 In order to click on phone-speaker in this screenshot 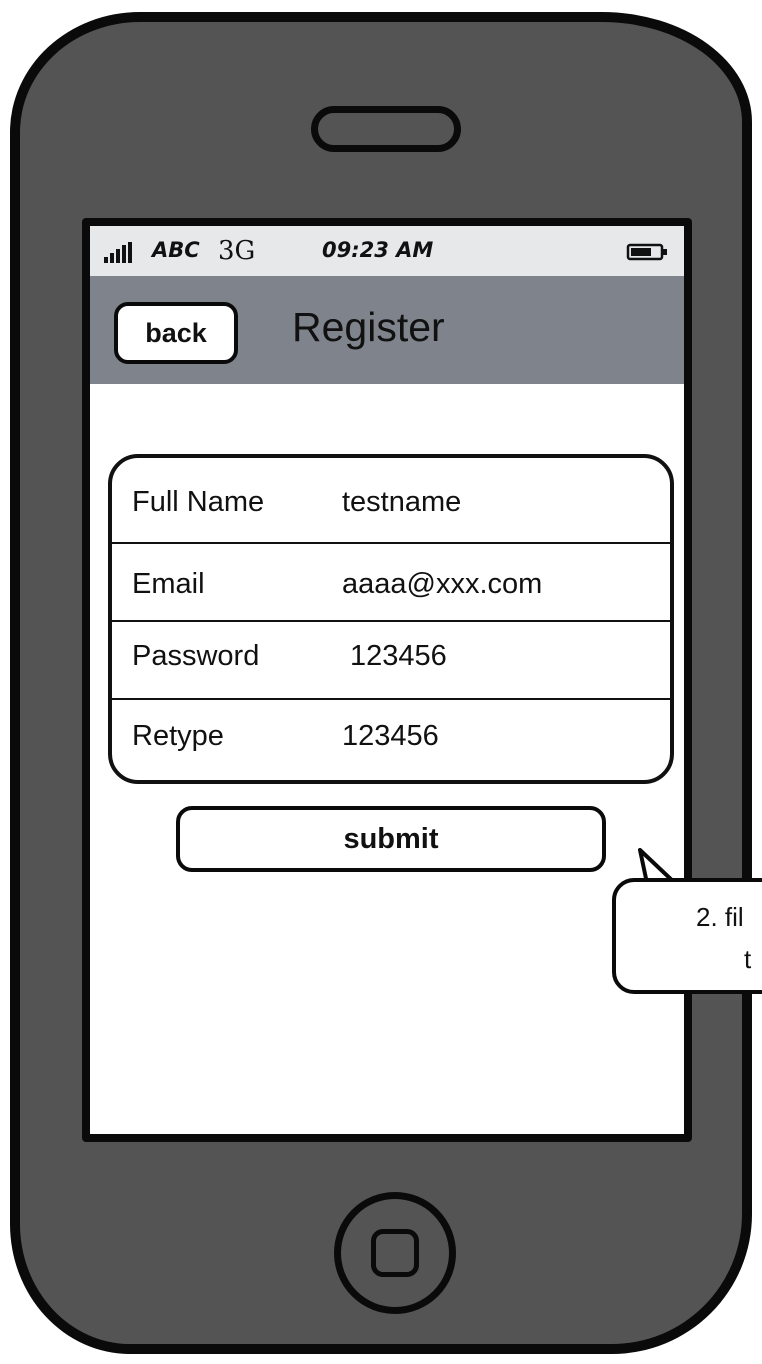, I will do `click(386, 129)`.